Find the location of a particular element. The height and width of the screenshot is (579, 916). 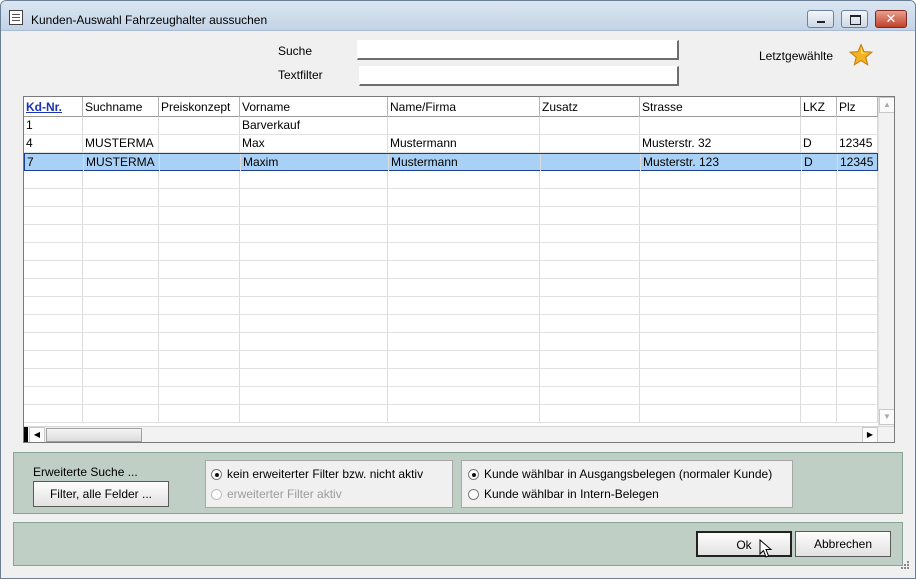

column-header-plz: Plz is located at coordinates (857, 107).